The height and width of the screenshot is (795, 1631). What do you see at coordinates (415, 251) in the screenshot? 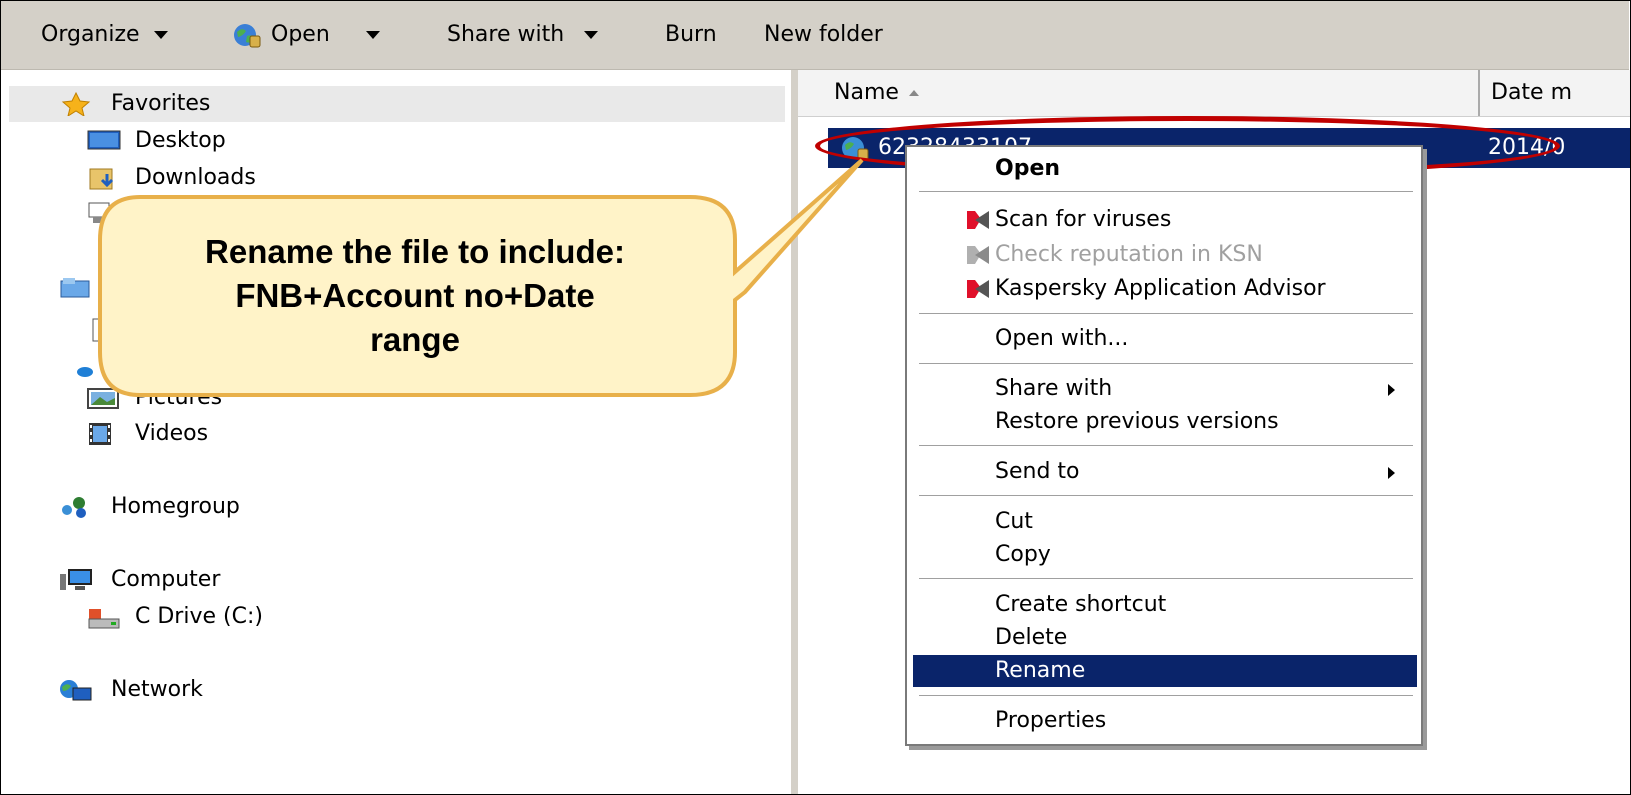
I see `callout-line-1: Rename the file to include:` at bounding box center [415, 251].